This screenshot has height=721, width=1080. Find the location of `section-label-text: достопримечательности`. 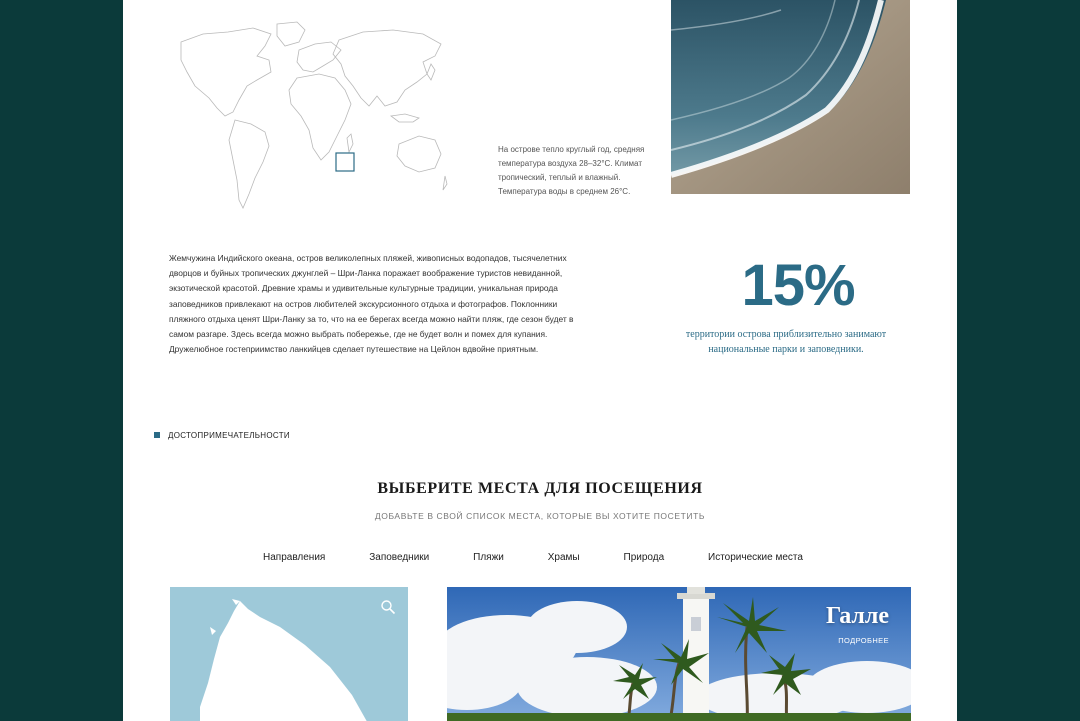

section-label-text: достопримечательности is located at coordinates (229, 435).